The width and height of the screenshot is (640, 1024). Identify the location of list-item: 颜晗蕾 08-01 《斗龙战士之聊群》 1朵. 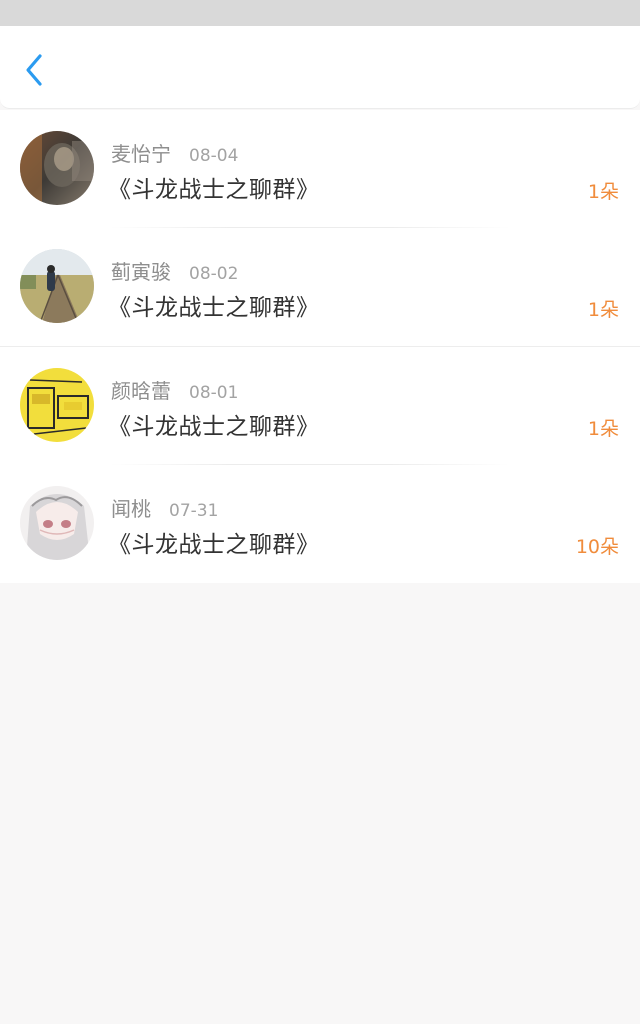
(320, 406).